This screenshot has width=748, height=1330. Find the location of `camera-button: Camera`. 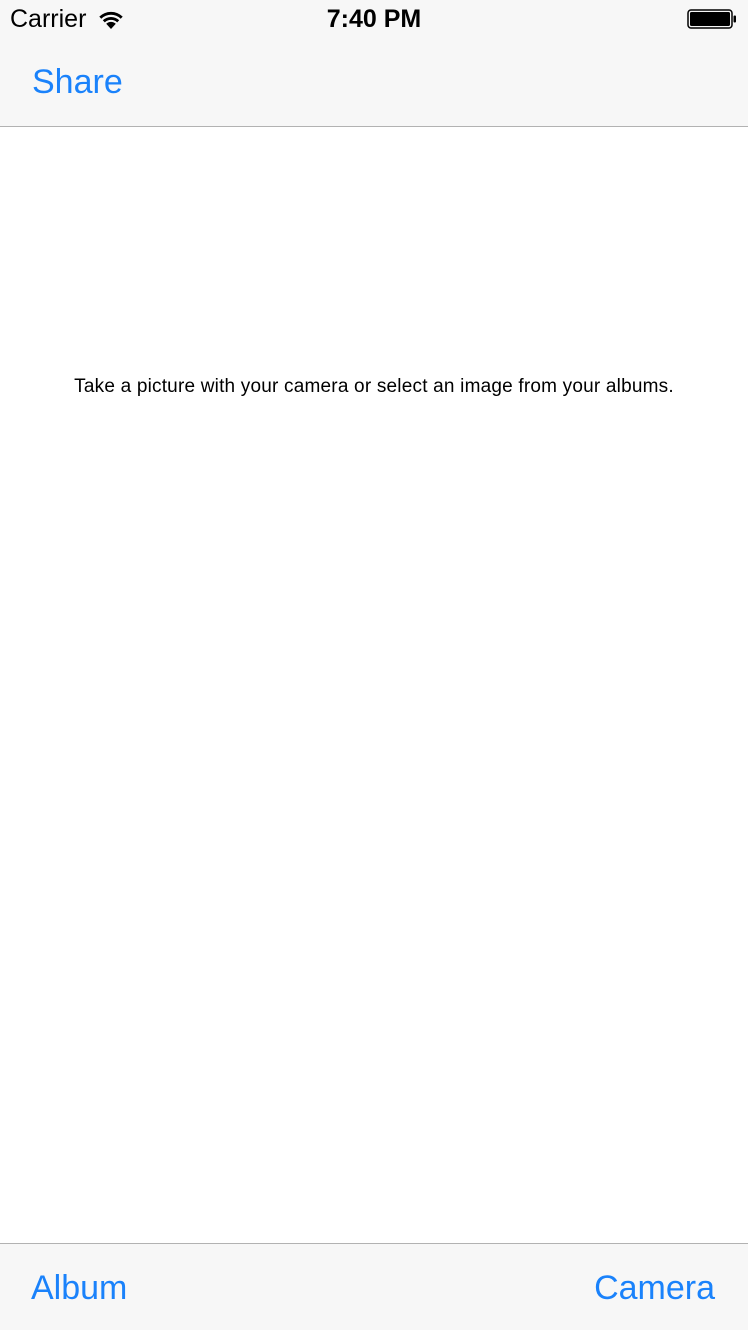

camera-button: Camera is located at coordinates (654, 1288).